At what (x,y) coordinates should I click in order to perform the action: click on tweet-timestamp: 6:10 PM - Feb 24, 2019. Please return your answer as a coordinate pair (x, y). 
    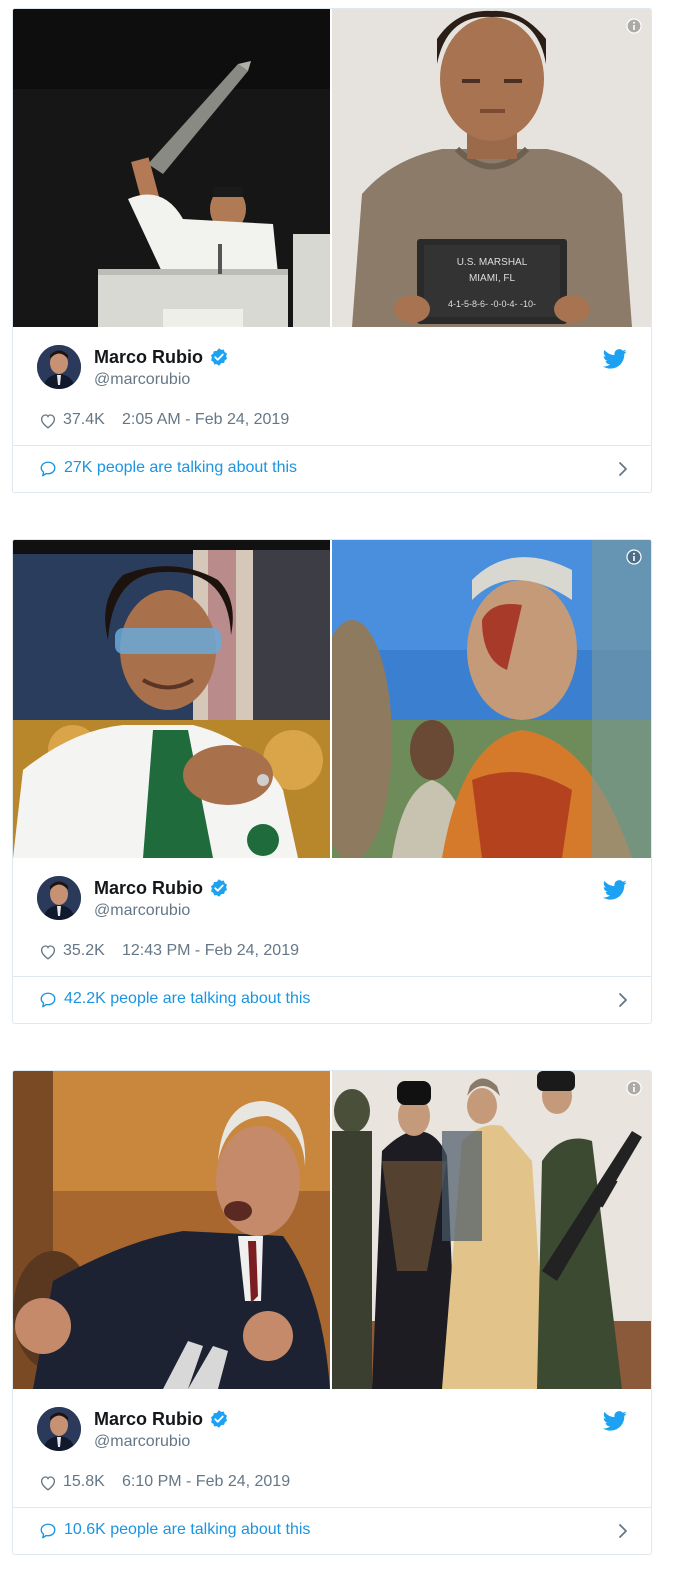
    Looking at the image, I should click on (206, 1482).